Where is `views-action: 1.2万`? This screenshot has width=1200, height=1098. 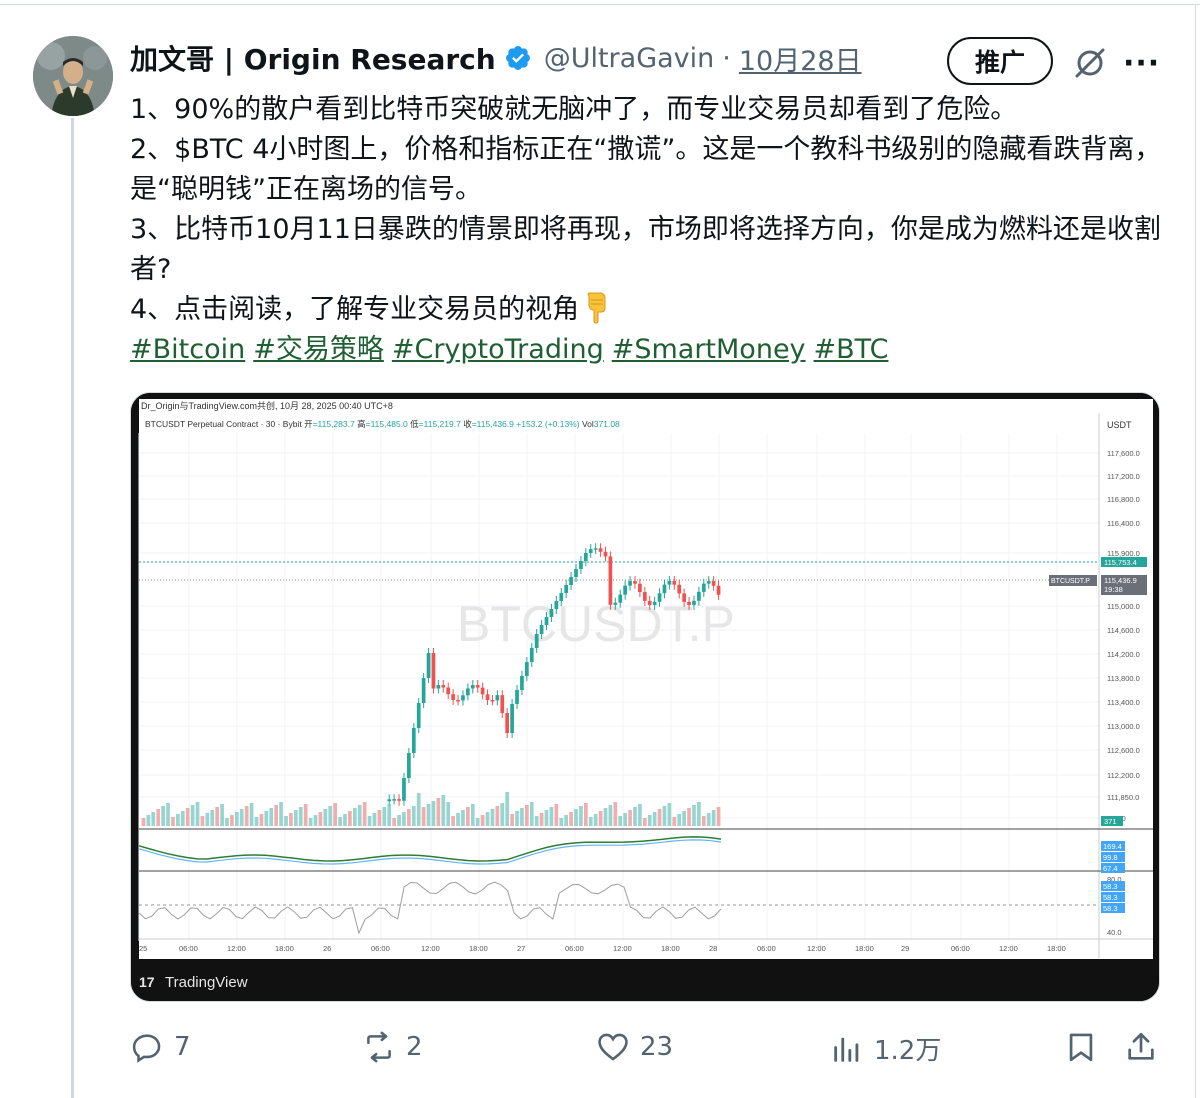
views-action: 1.2万 is located at coordinates (885, 1048).